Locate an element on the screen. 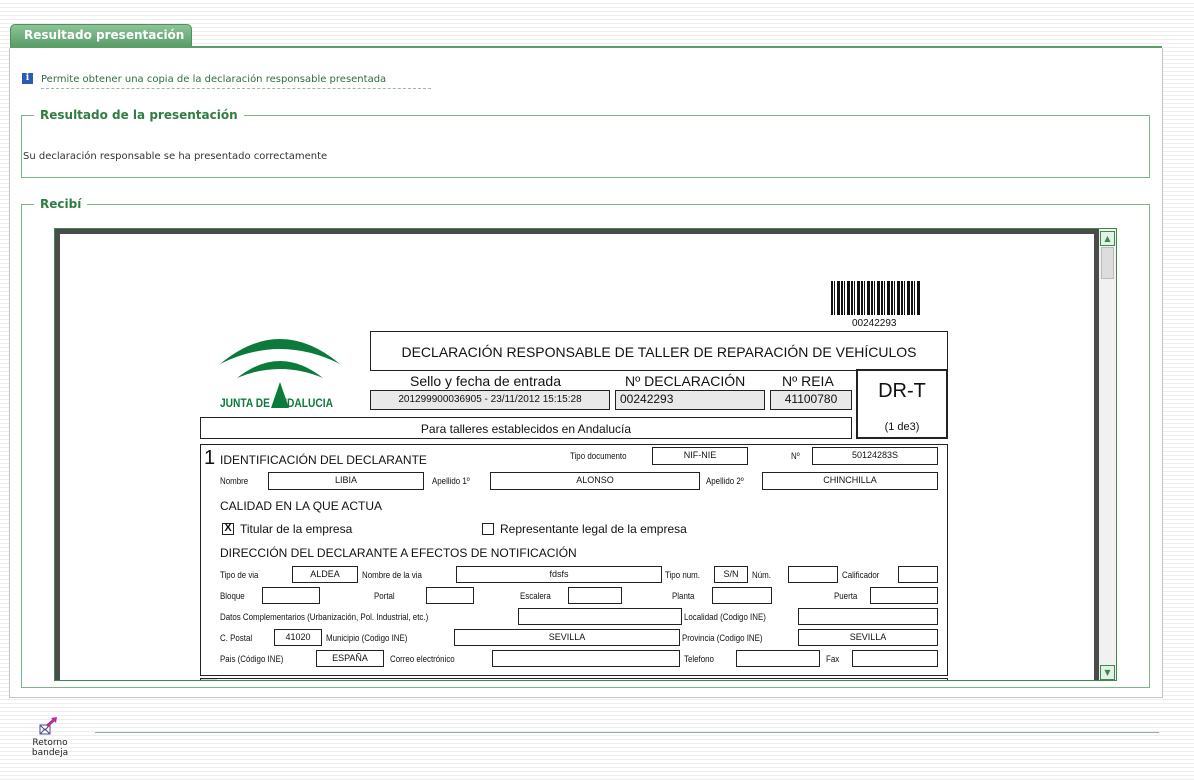  scroll-thumb is located at coordinates (1107, 263).